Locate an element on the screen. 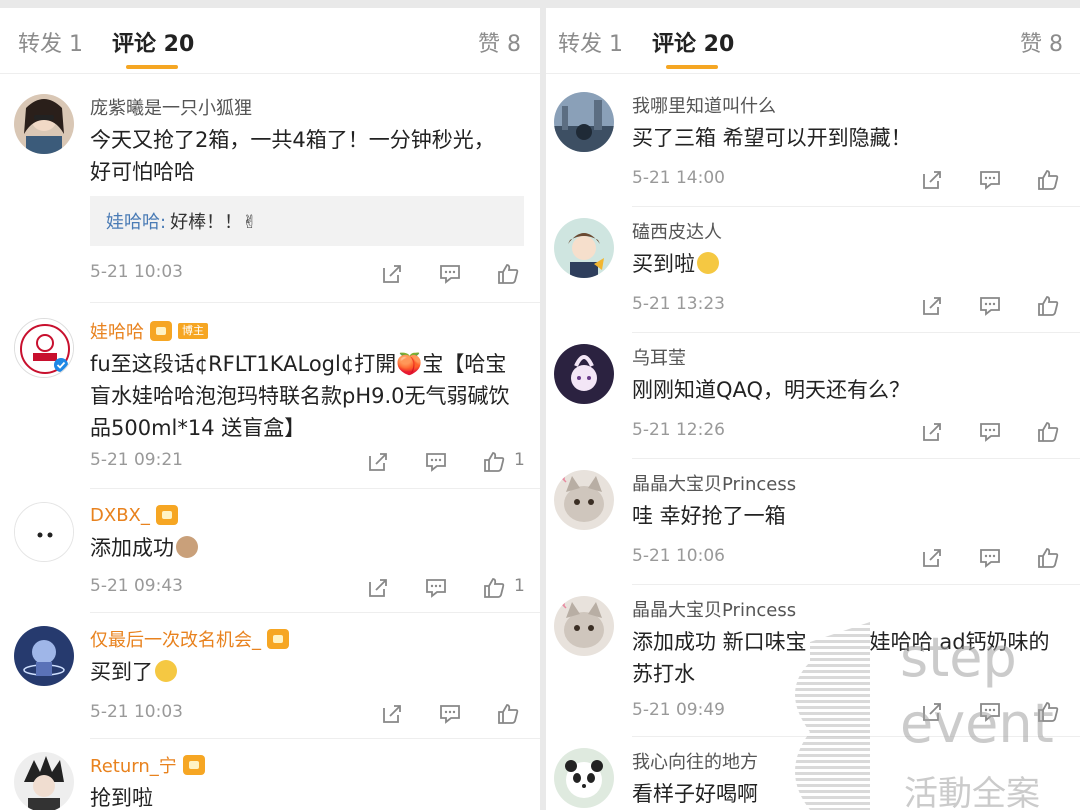 The width and height of the screenshot is (1080, 810). reply-username: 娃哈哈: is located at coordinates (136, 221).